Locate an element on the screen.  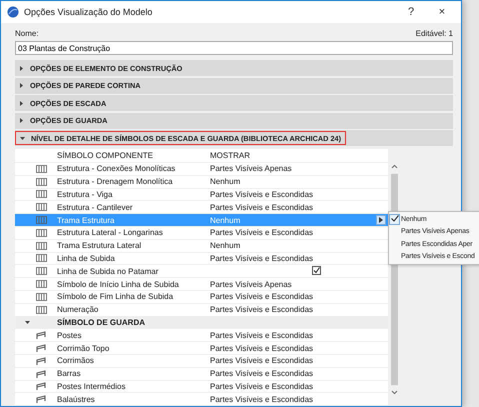
table-cell-text: Estrutura - Drenagem Monolítica is located at coordinates (115, 181).